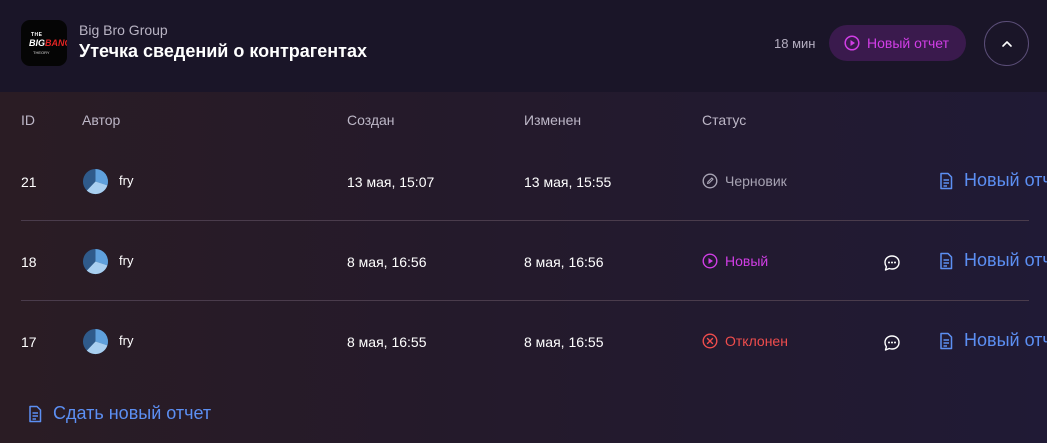 This screenshot has width=1047, height=443. Describe the element at coordinates (29, 182) in the screenshot. I see `row-id: 21` at that location.